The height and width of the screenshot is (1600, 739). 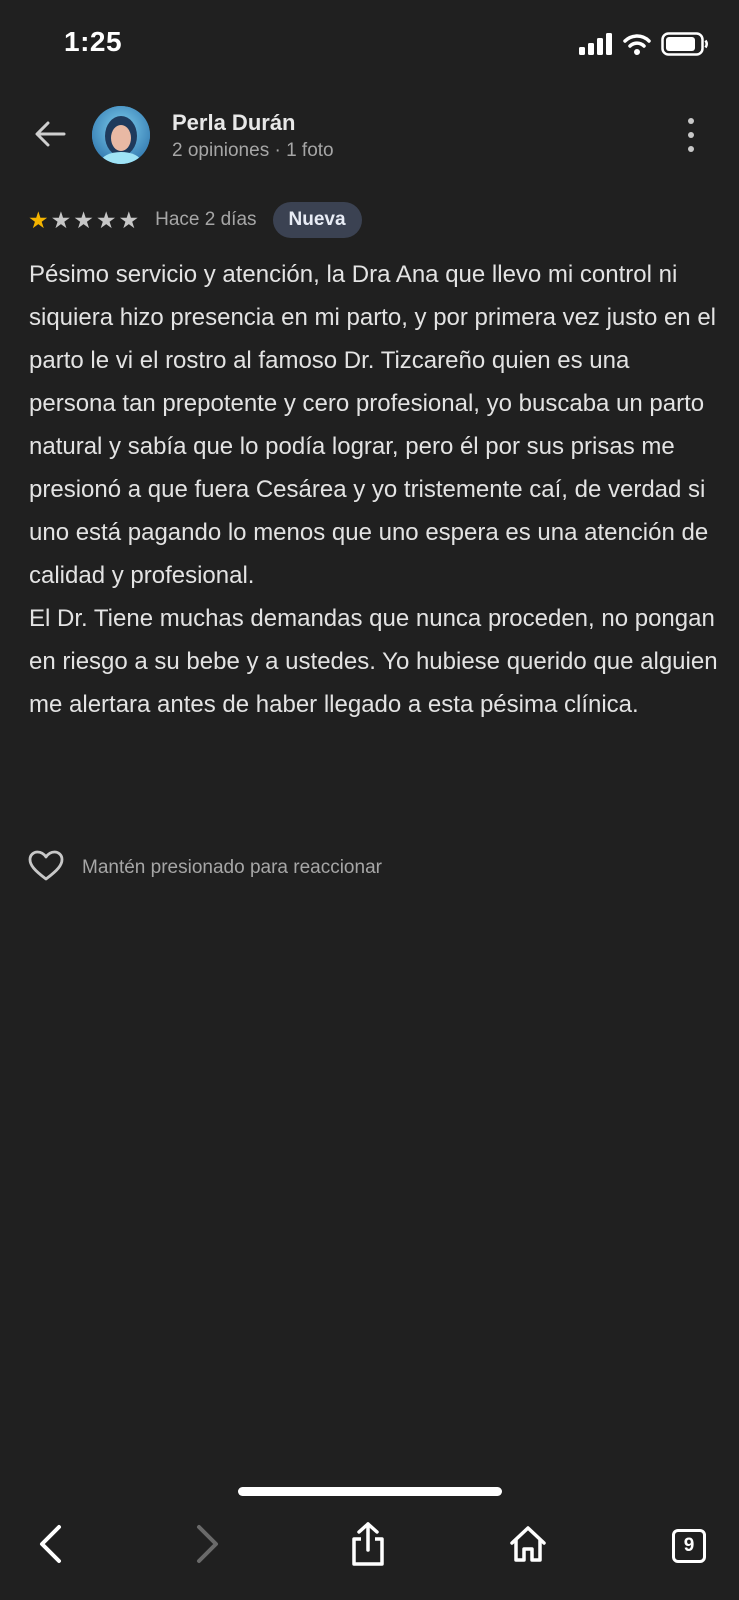 What do you see at coordinates (369, 45) in the screenshot?
I see `status-bar: 1:25` at bounding box center [369, 45].